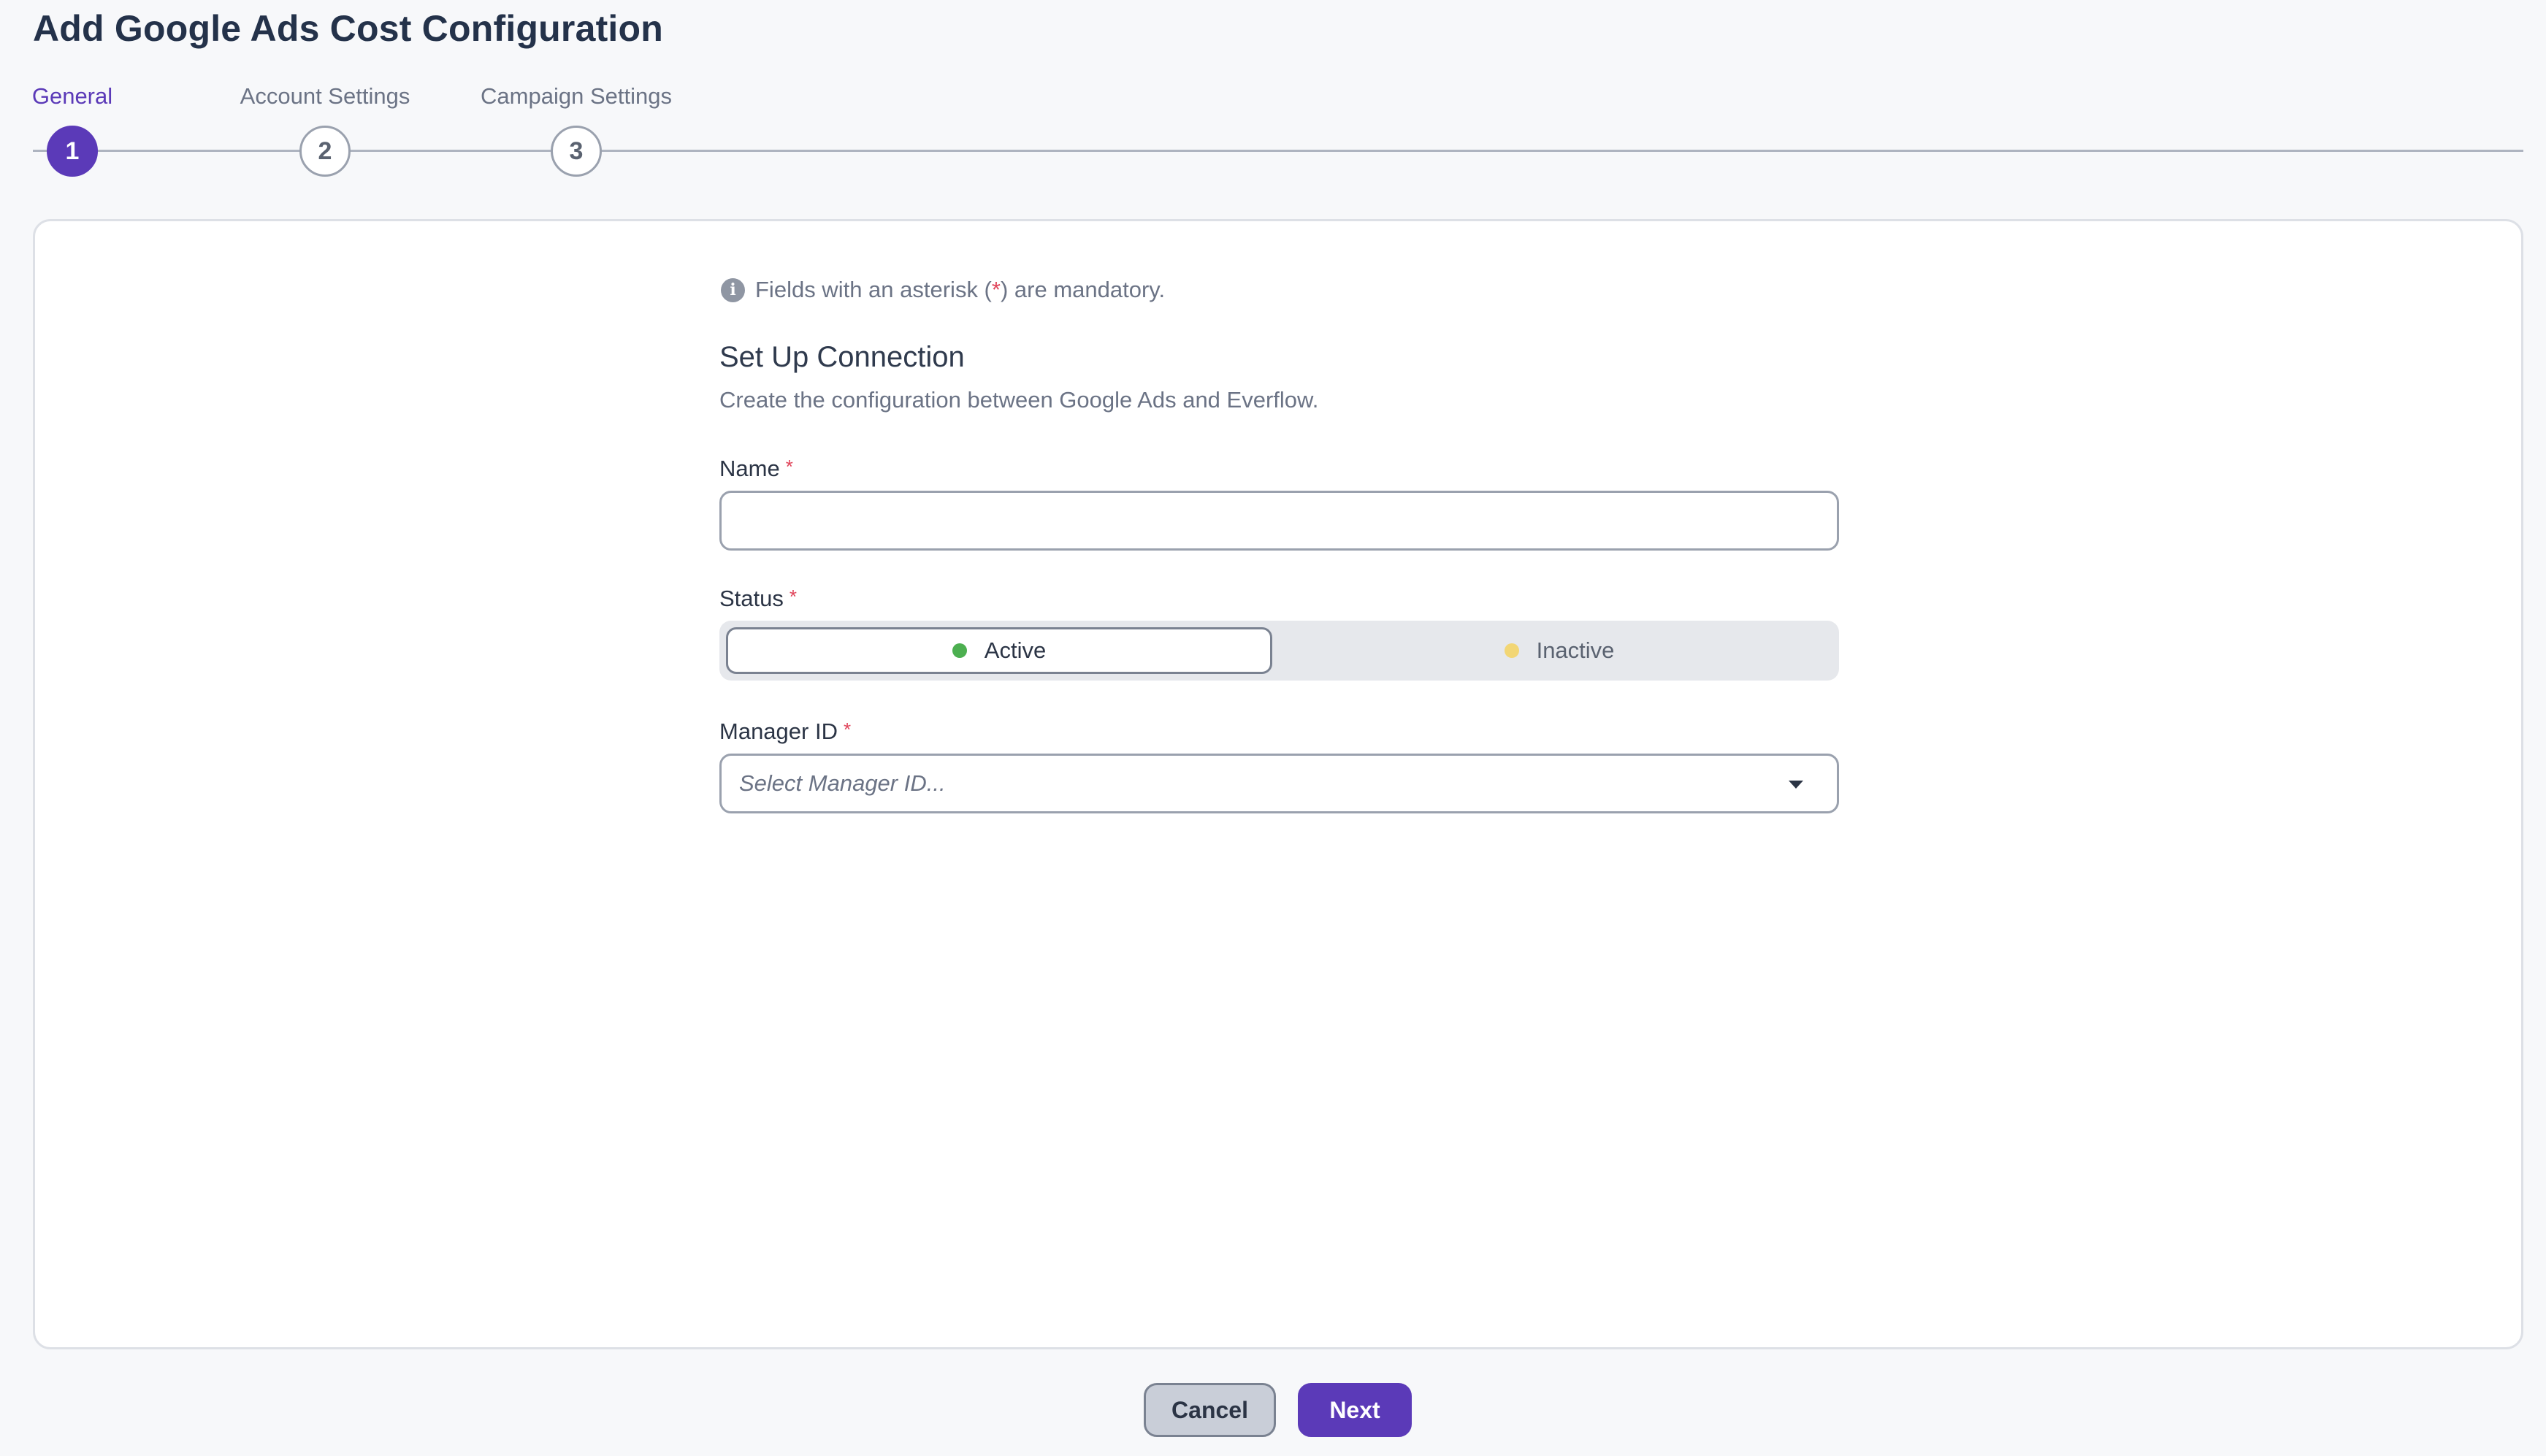 Image resolution: width=2546 pixels, height=1456 pixels. Describe the element at coordinates (325, 96) in the screenshot. I see `step-label: Account Settings` at that location.